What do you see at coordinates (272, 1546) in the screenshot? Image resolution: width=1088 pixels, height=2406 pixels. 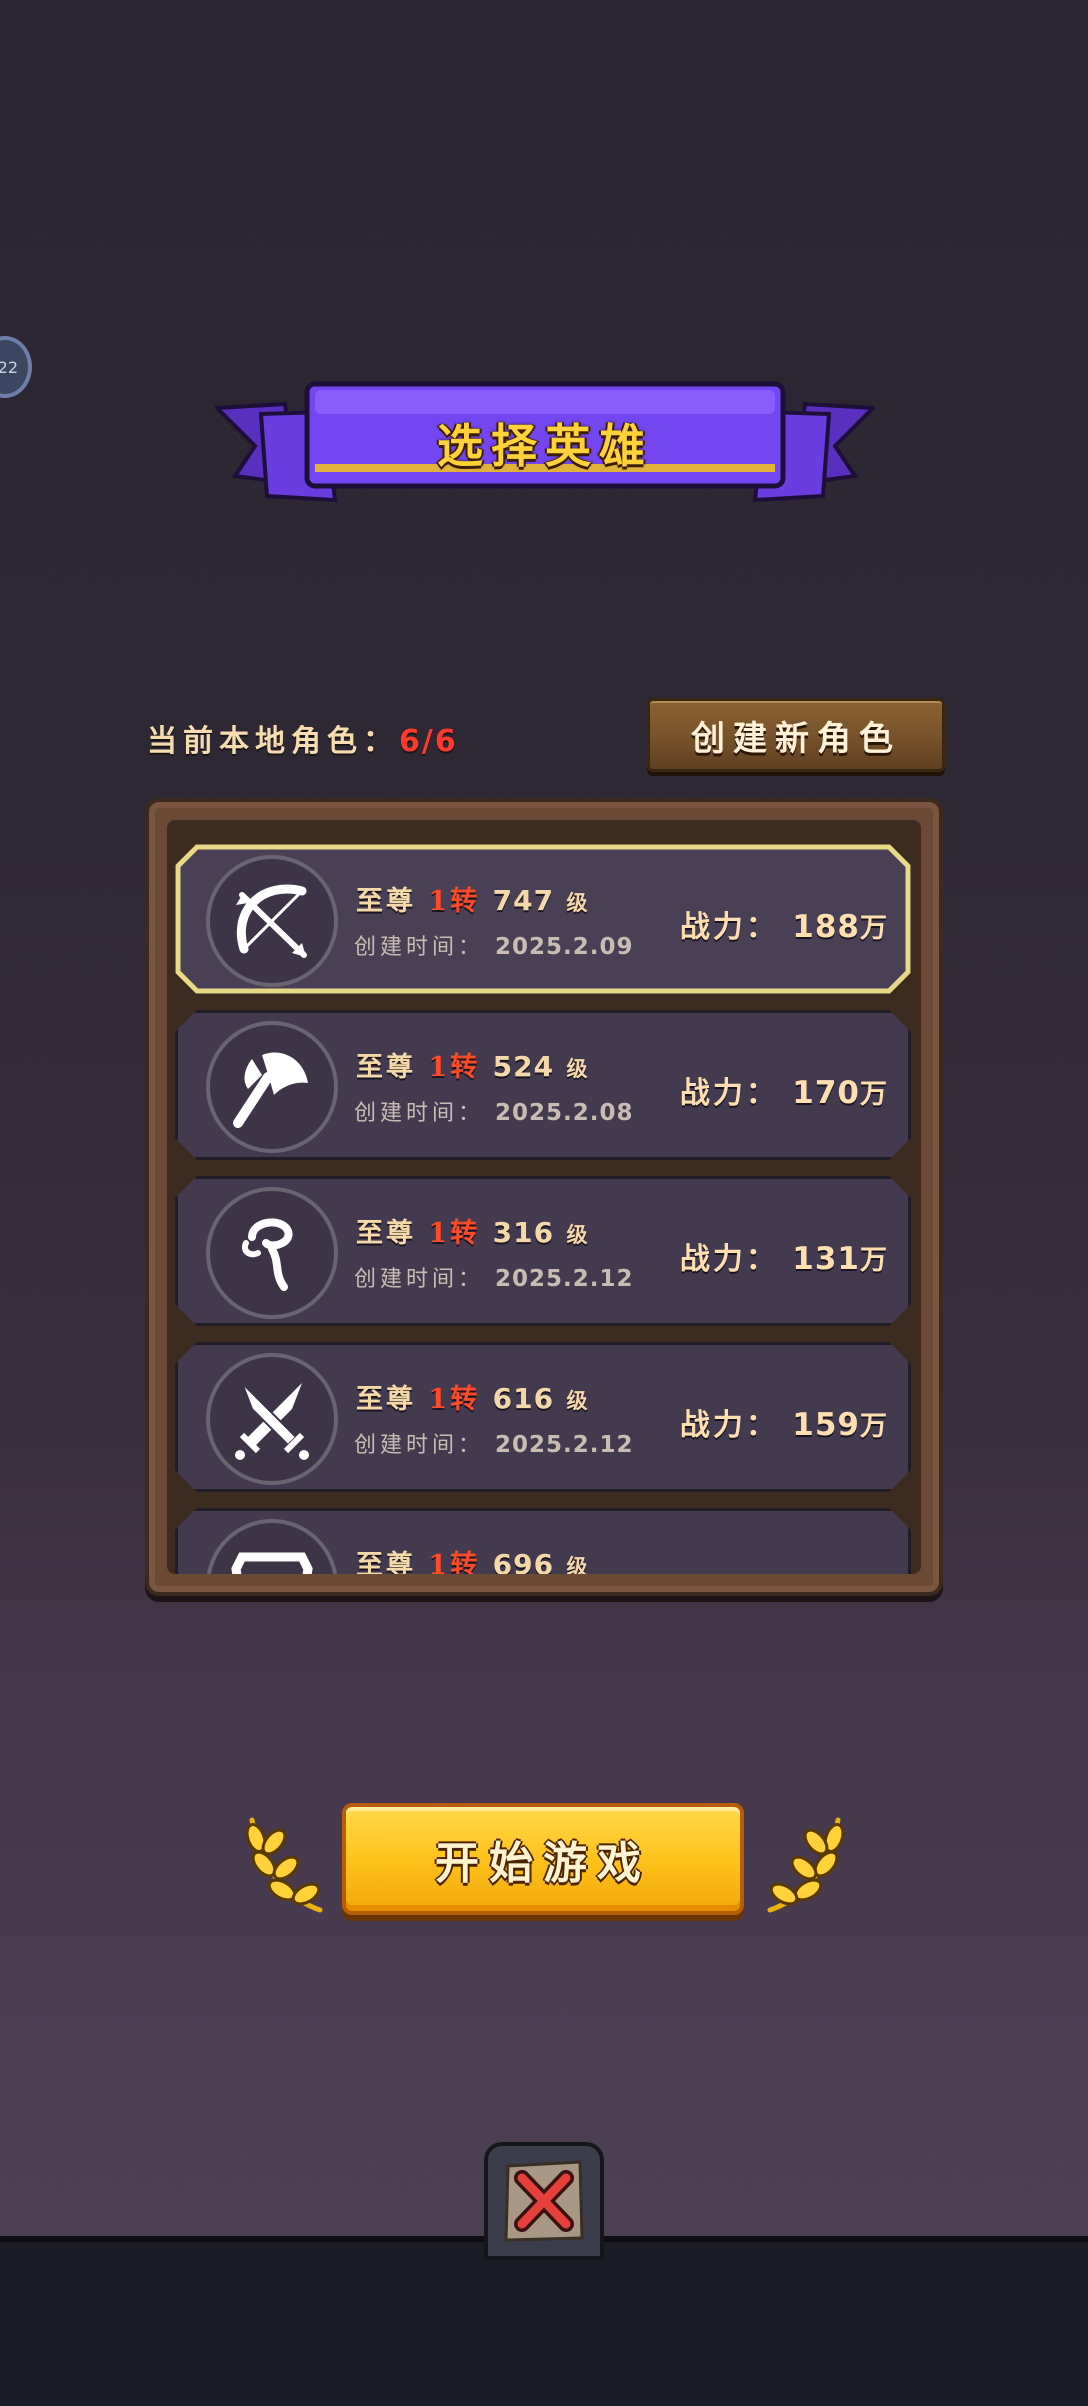 I see `shield-icon` at bounding box center [272, 1546].